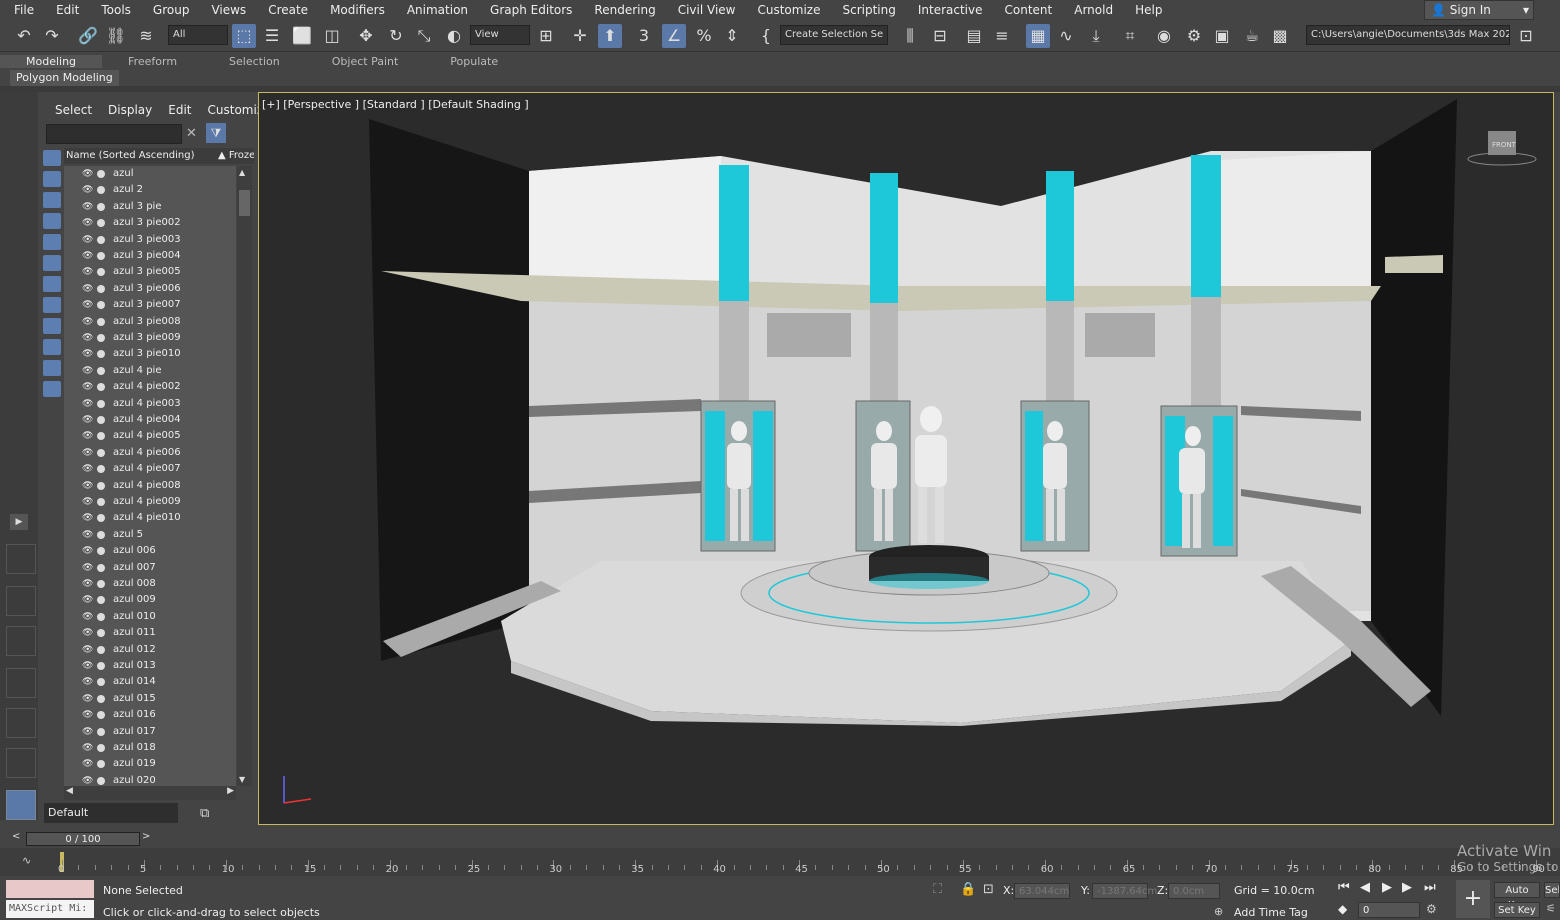 The width and height of the screenshot is (1560, 920). Describe the element at coordinates (500, 35) in the screenshot. I see `ref-coord-dropdown: View` at that location.